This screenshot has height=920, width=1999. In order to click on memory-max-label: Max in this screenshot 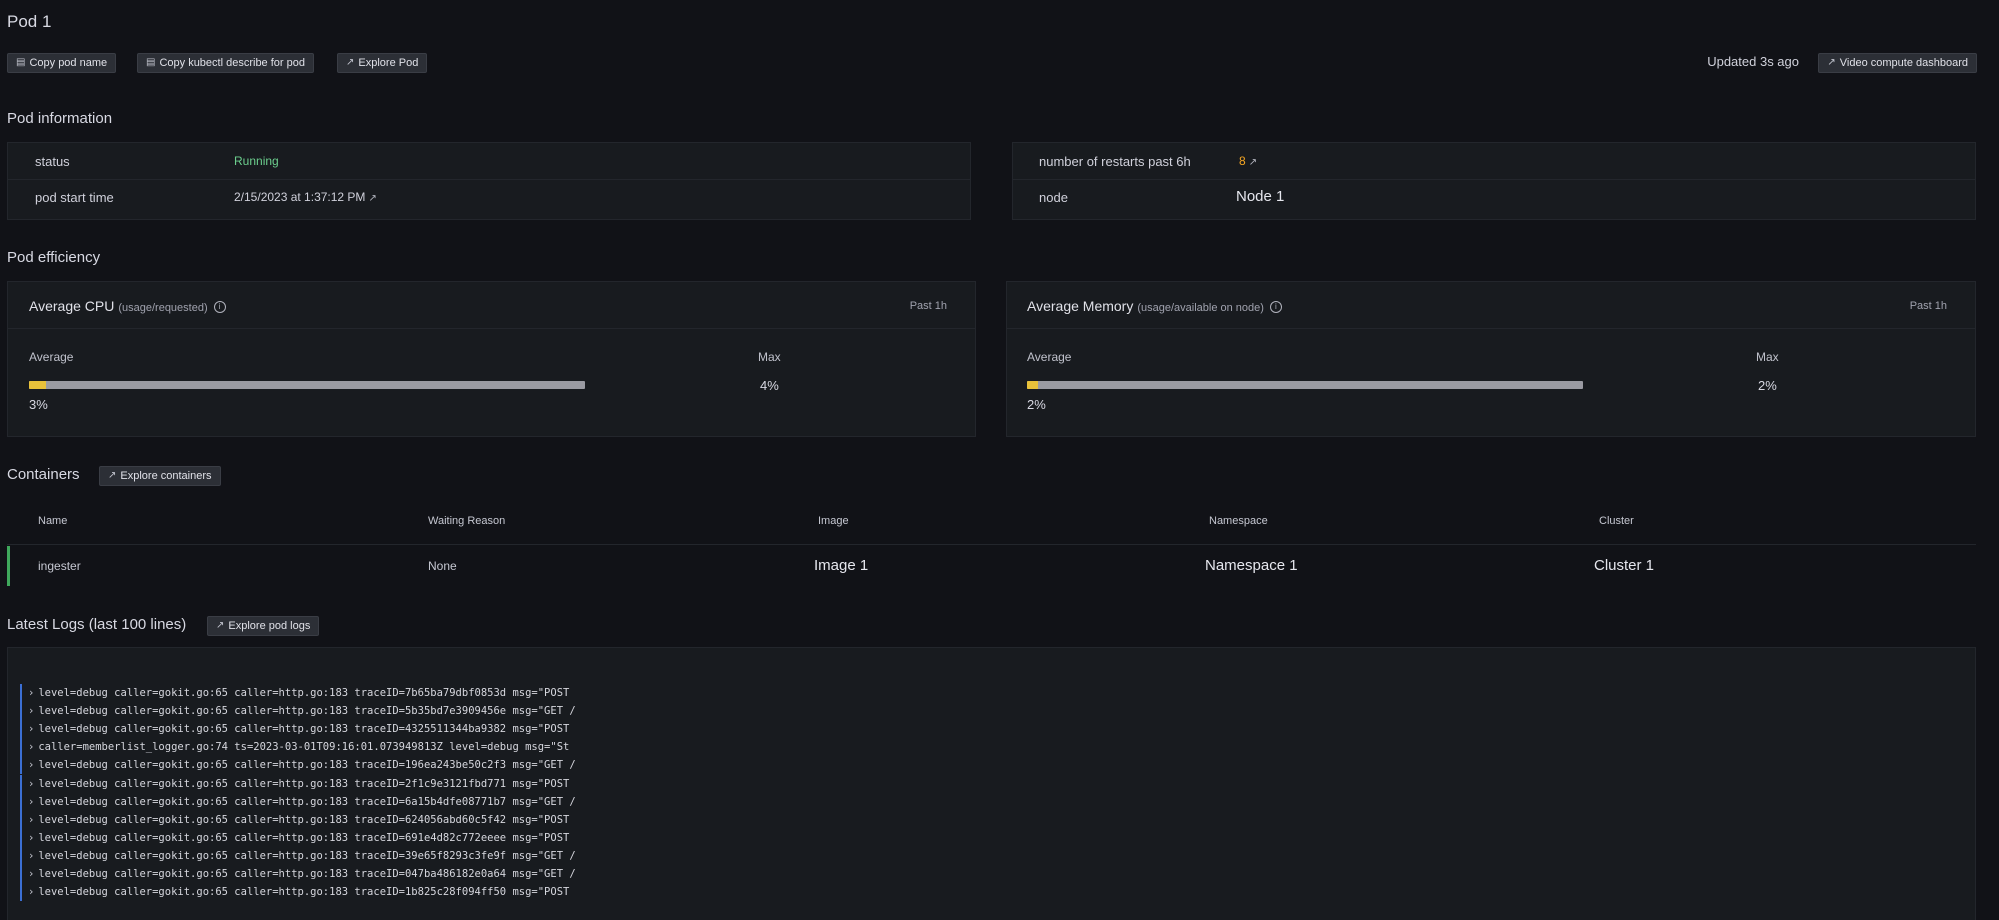, I will do `click(1767, 357)`.